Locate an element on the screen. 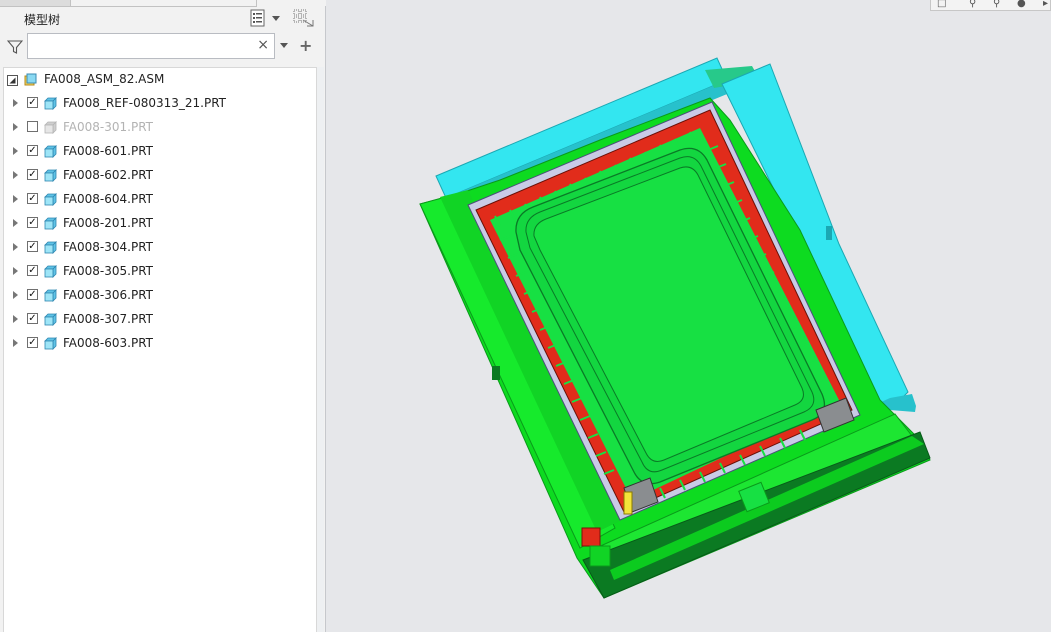 The image size is (1051, 632). visibility-checkbox is located at coordinates (32, 126).